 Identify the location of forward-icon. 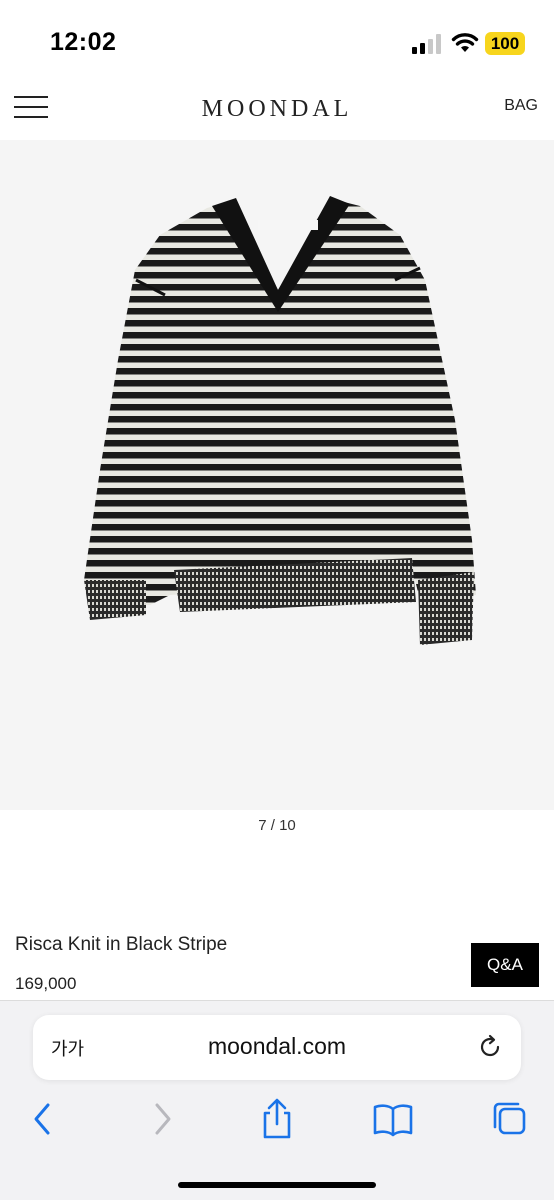
(162, 1119).